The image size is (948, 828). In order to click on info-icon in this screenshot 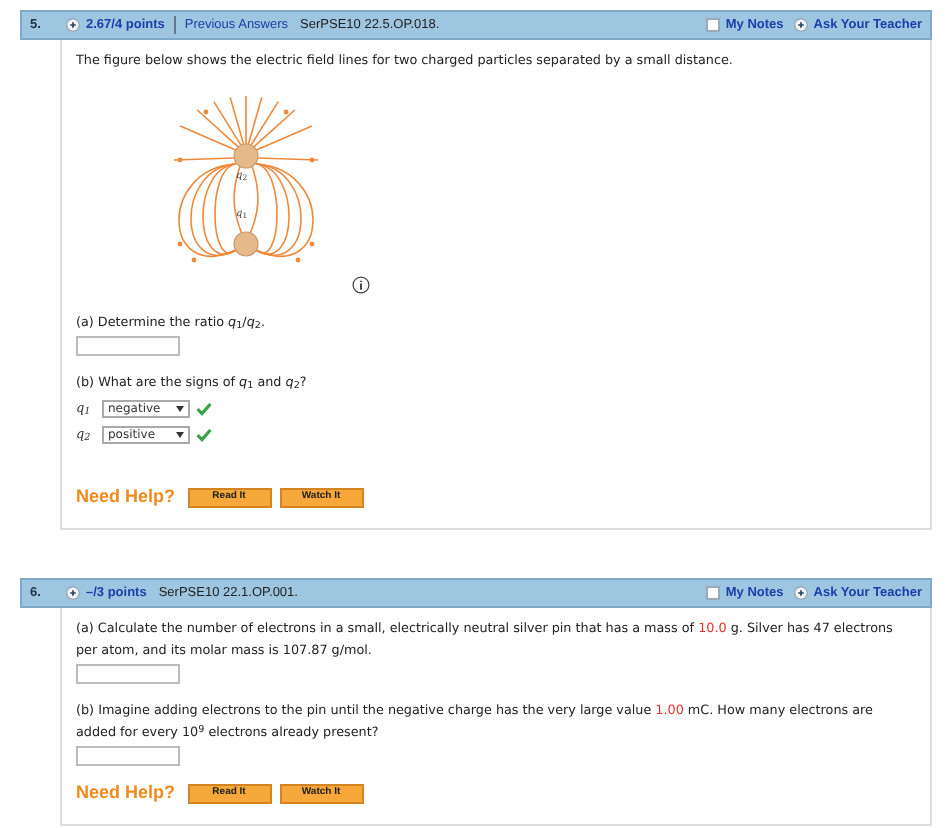, I will do `click(361, 285)`.